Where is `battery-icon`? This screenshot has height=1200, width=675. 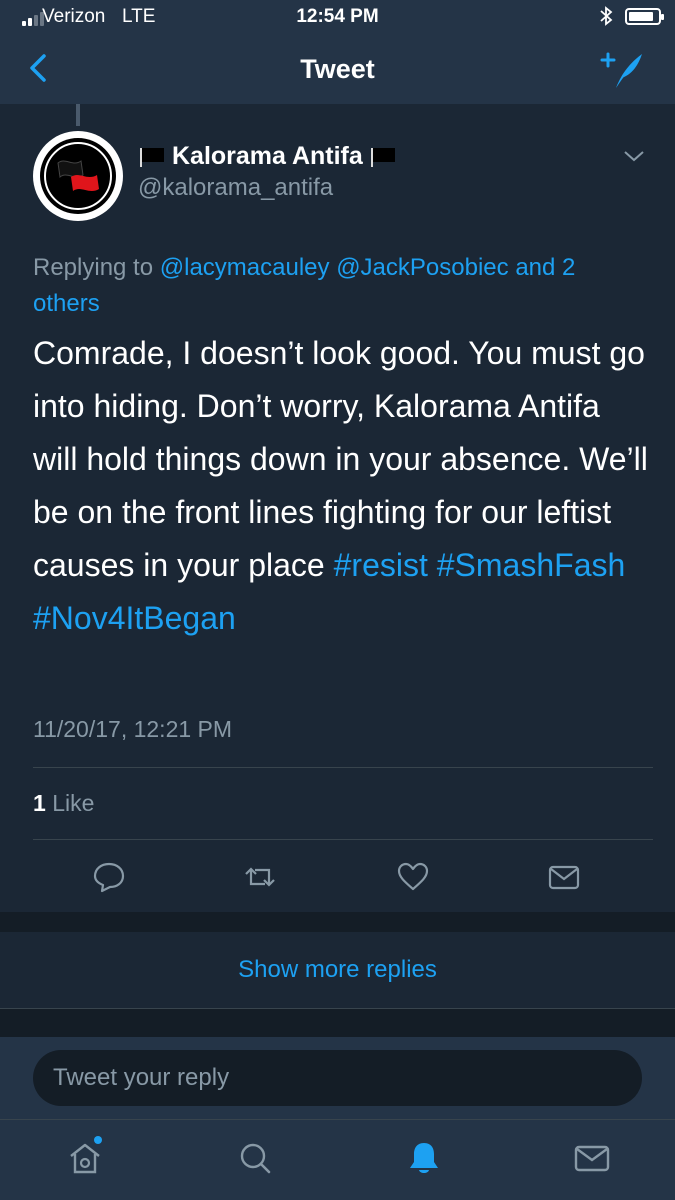 battery-icon is located at coordinates (644, 16).